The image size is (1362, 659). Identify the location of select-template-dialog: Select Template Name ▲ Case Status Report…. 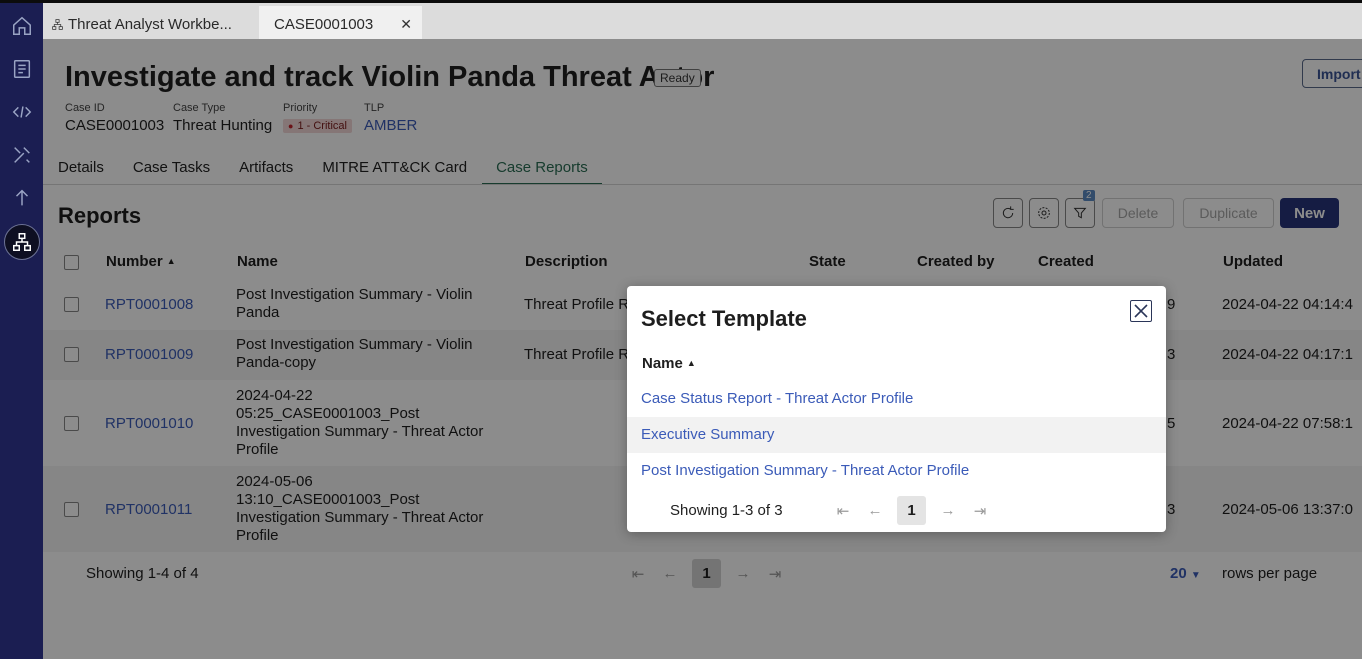
(896, 409).